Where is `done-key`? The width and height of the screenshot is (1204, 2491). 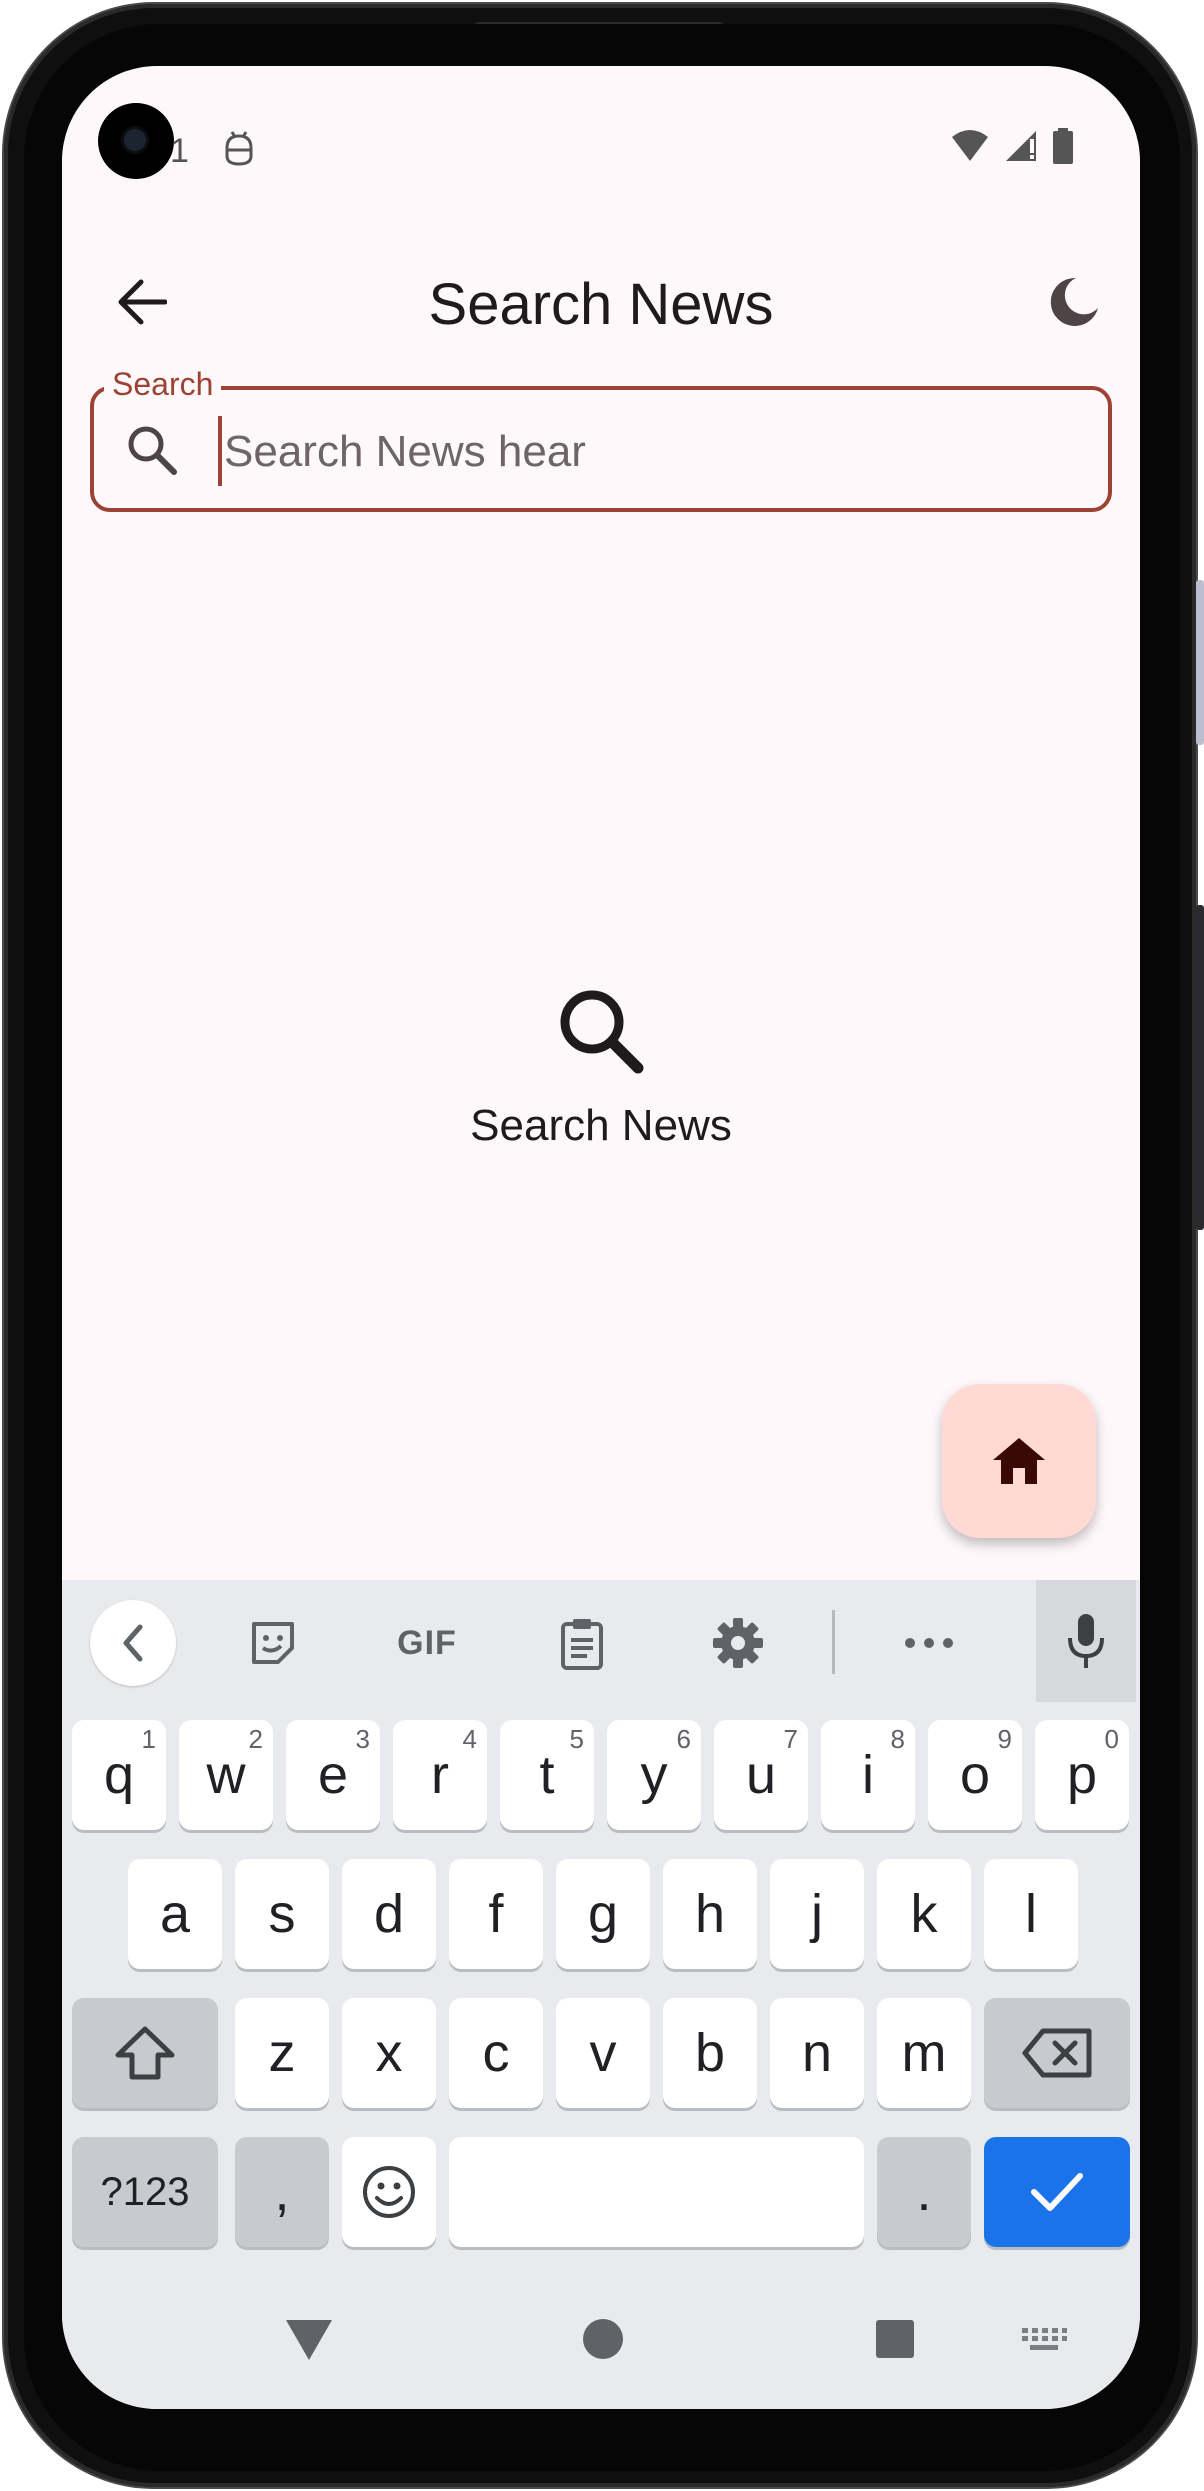 done-key is located at coordinates (1057, 2192).